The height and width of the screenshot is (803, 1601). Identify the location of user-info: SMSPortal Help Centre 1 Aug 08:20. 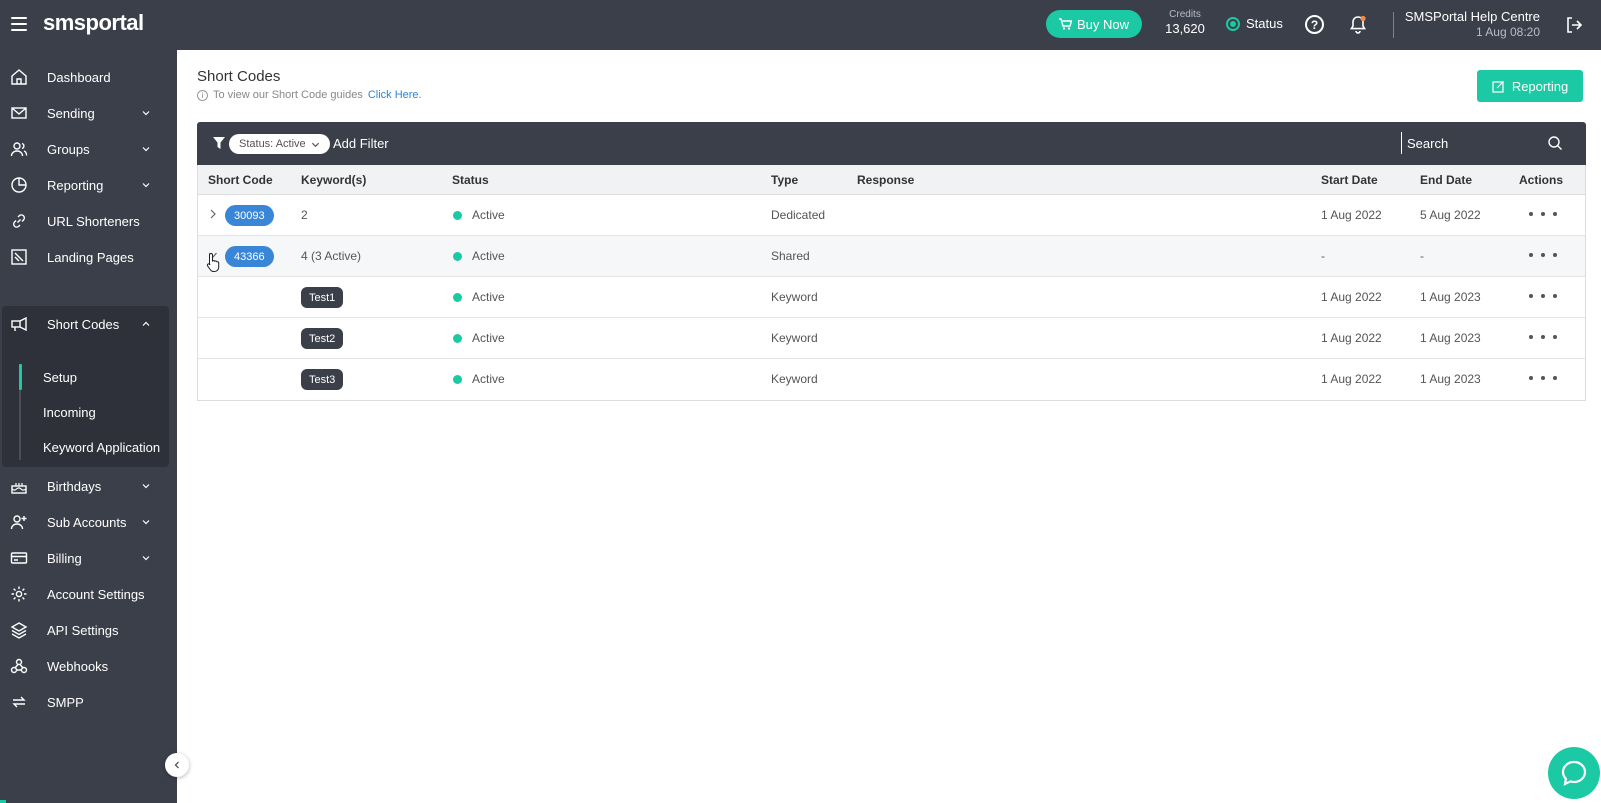
(1470, 24).